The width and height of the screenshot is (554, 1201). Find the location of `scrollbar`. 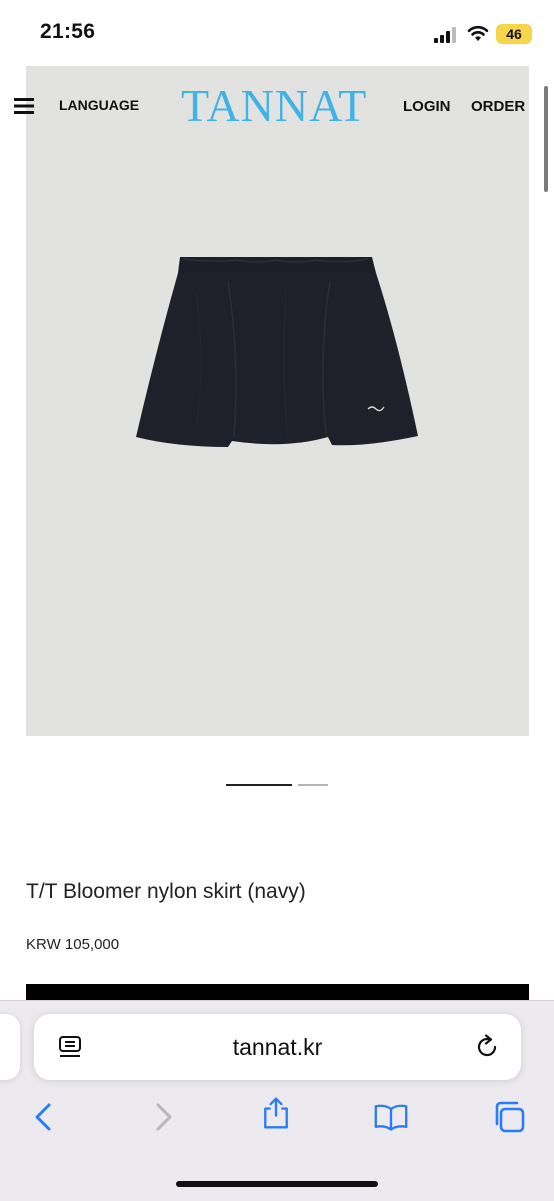

scrollbar is located at coordinates (546, 139).